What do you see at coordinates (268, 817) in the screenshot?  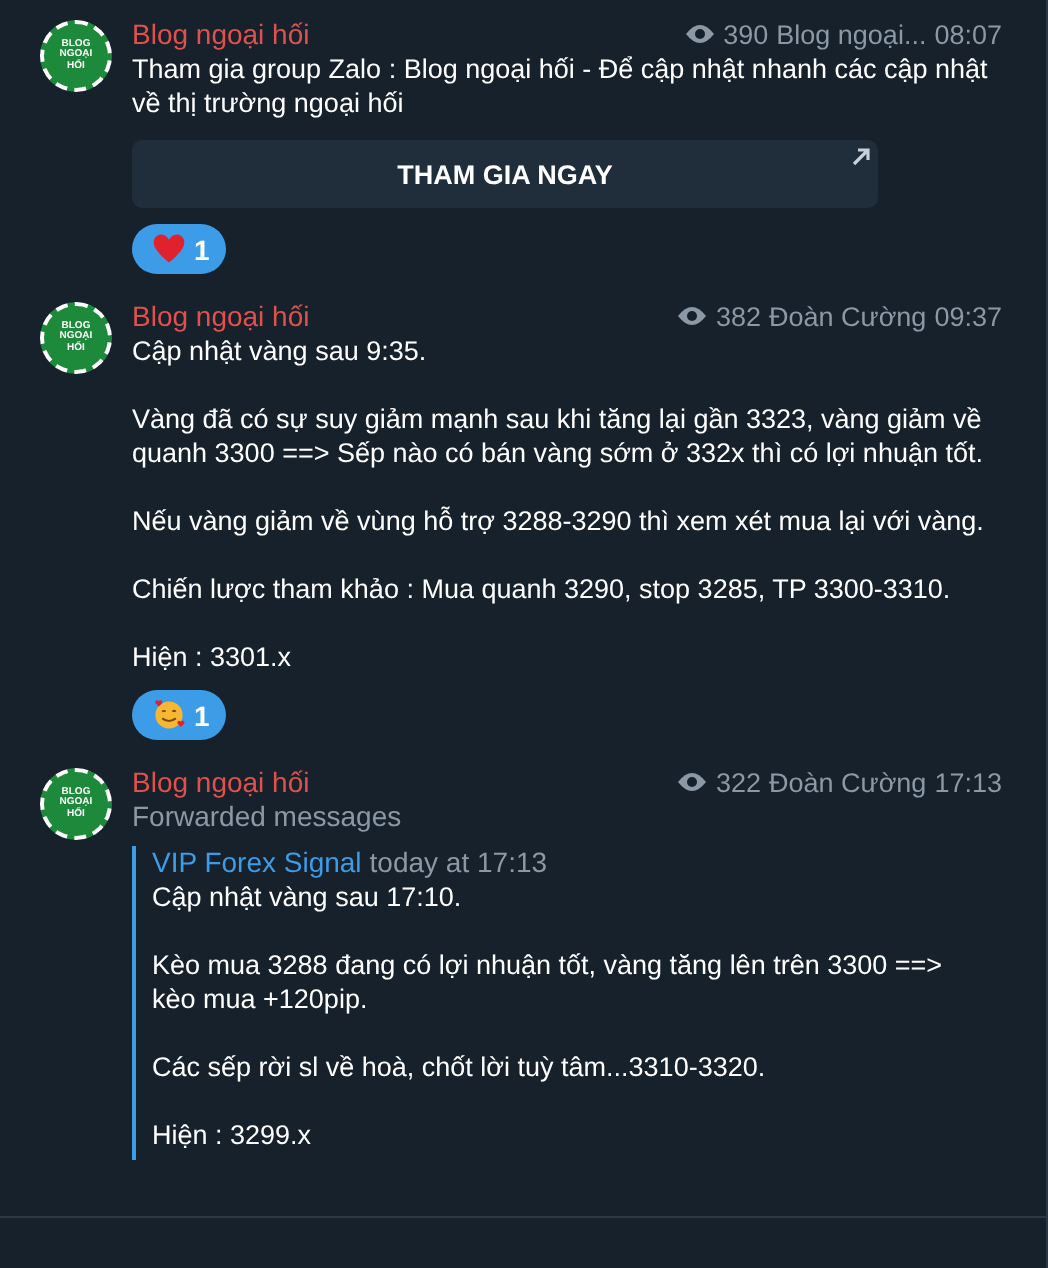 I see `forwarded-label: Forwarded messages` at bounding box center [268, 817].